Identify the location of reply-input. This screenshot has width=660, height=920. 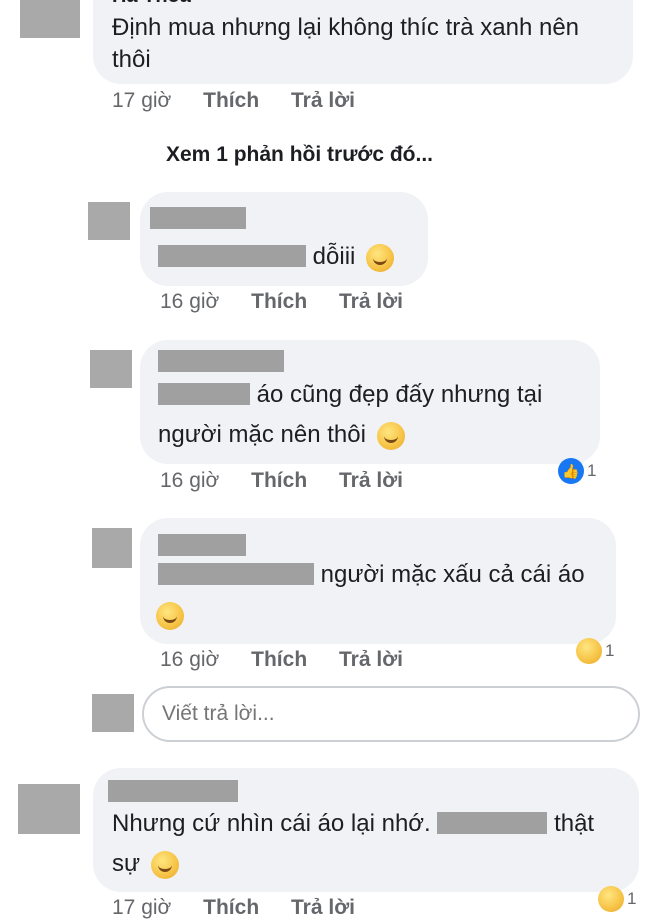
(391, 714).